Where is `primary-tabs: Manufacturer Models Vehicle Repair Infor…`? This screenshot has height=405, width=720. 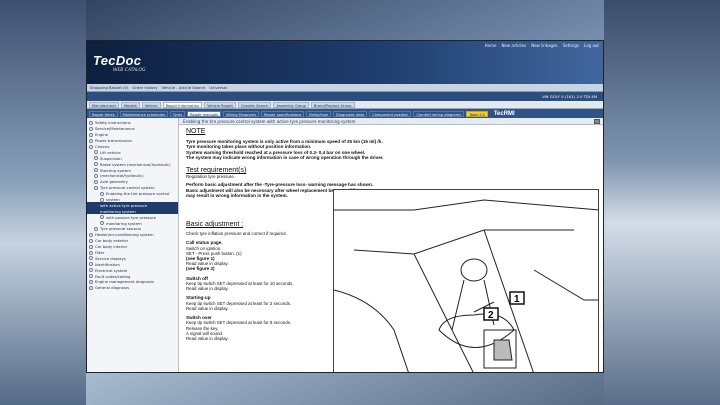
primary-tabs: Manufacturer Models Vehicle Repair Infor… is located at coordinates (345, 105).